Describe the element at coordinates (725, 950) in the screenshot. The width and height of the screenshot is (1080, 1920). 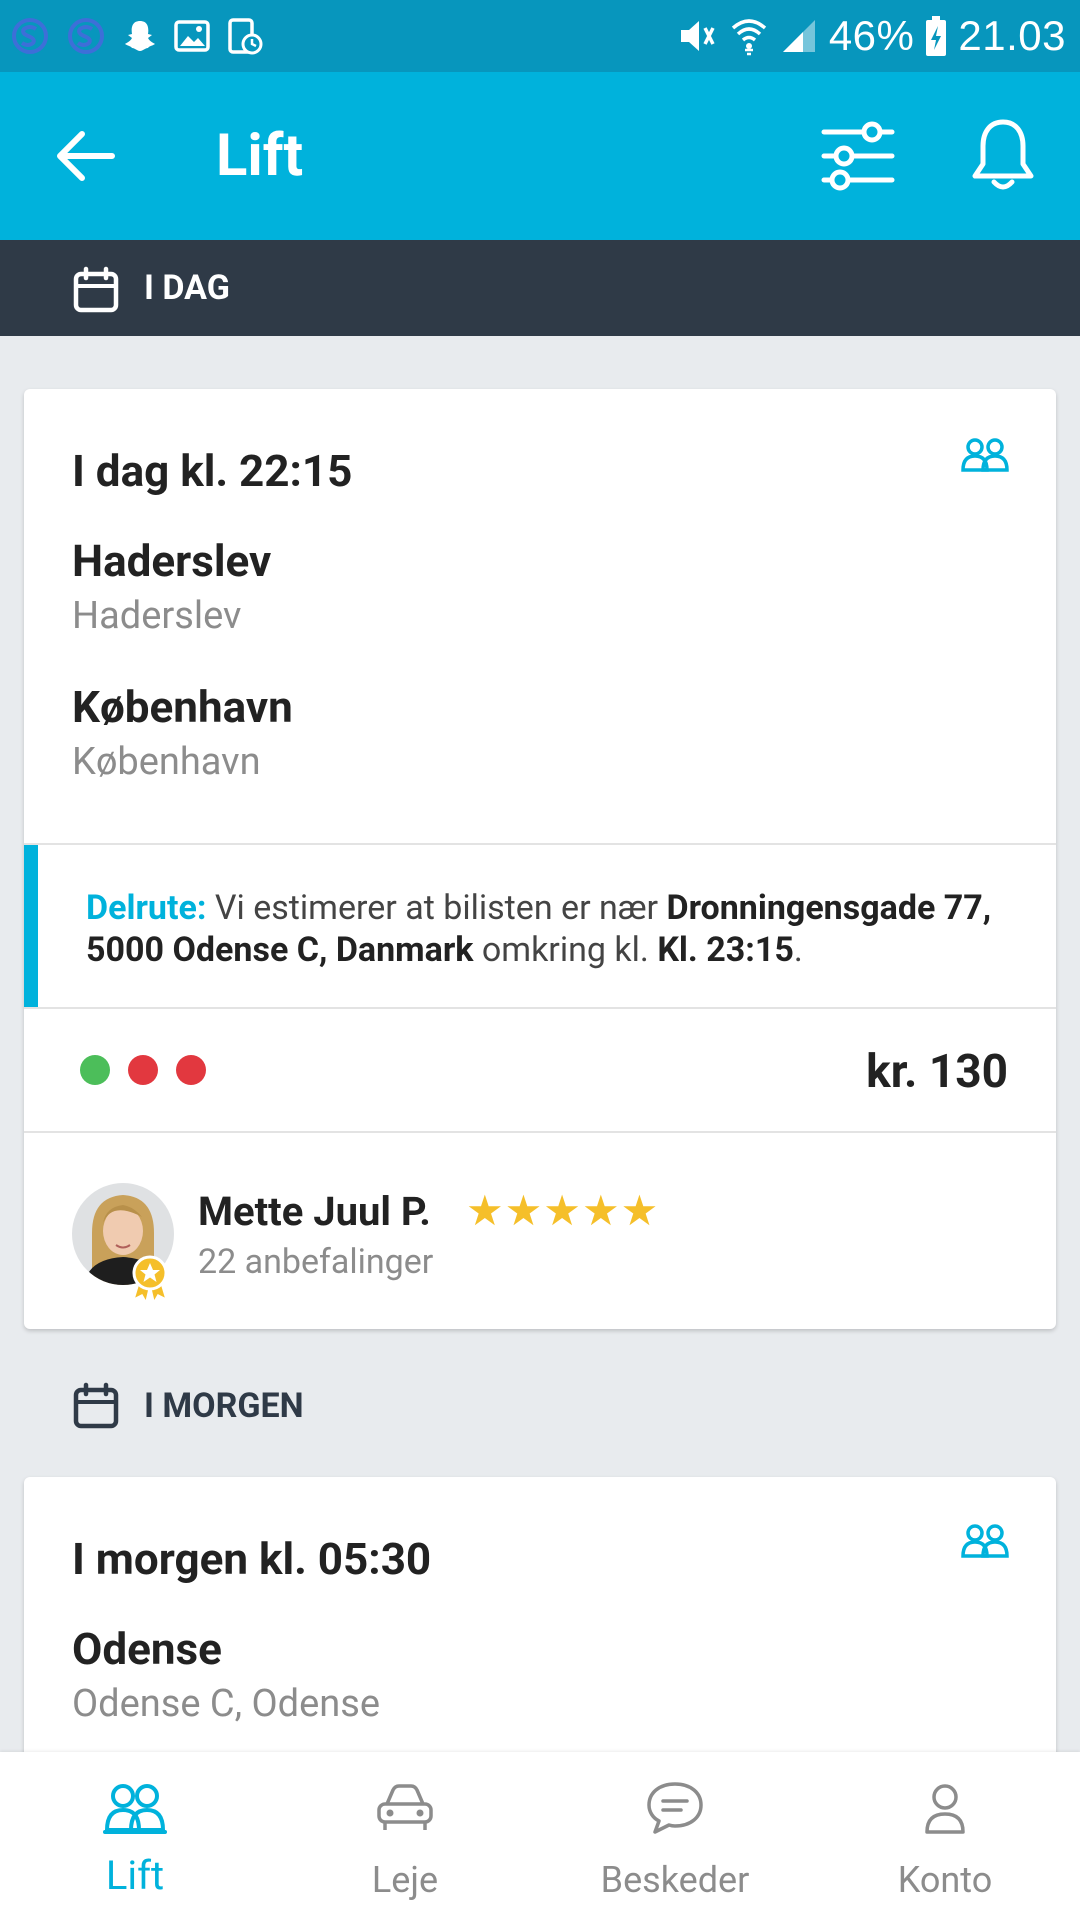
I see `delrute-time: Kl. 23:15` at that location.